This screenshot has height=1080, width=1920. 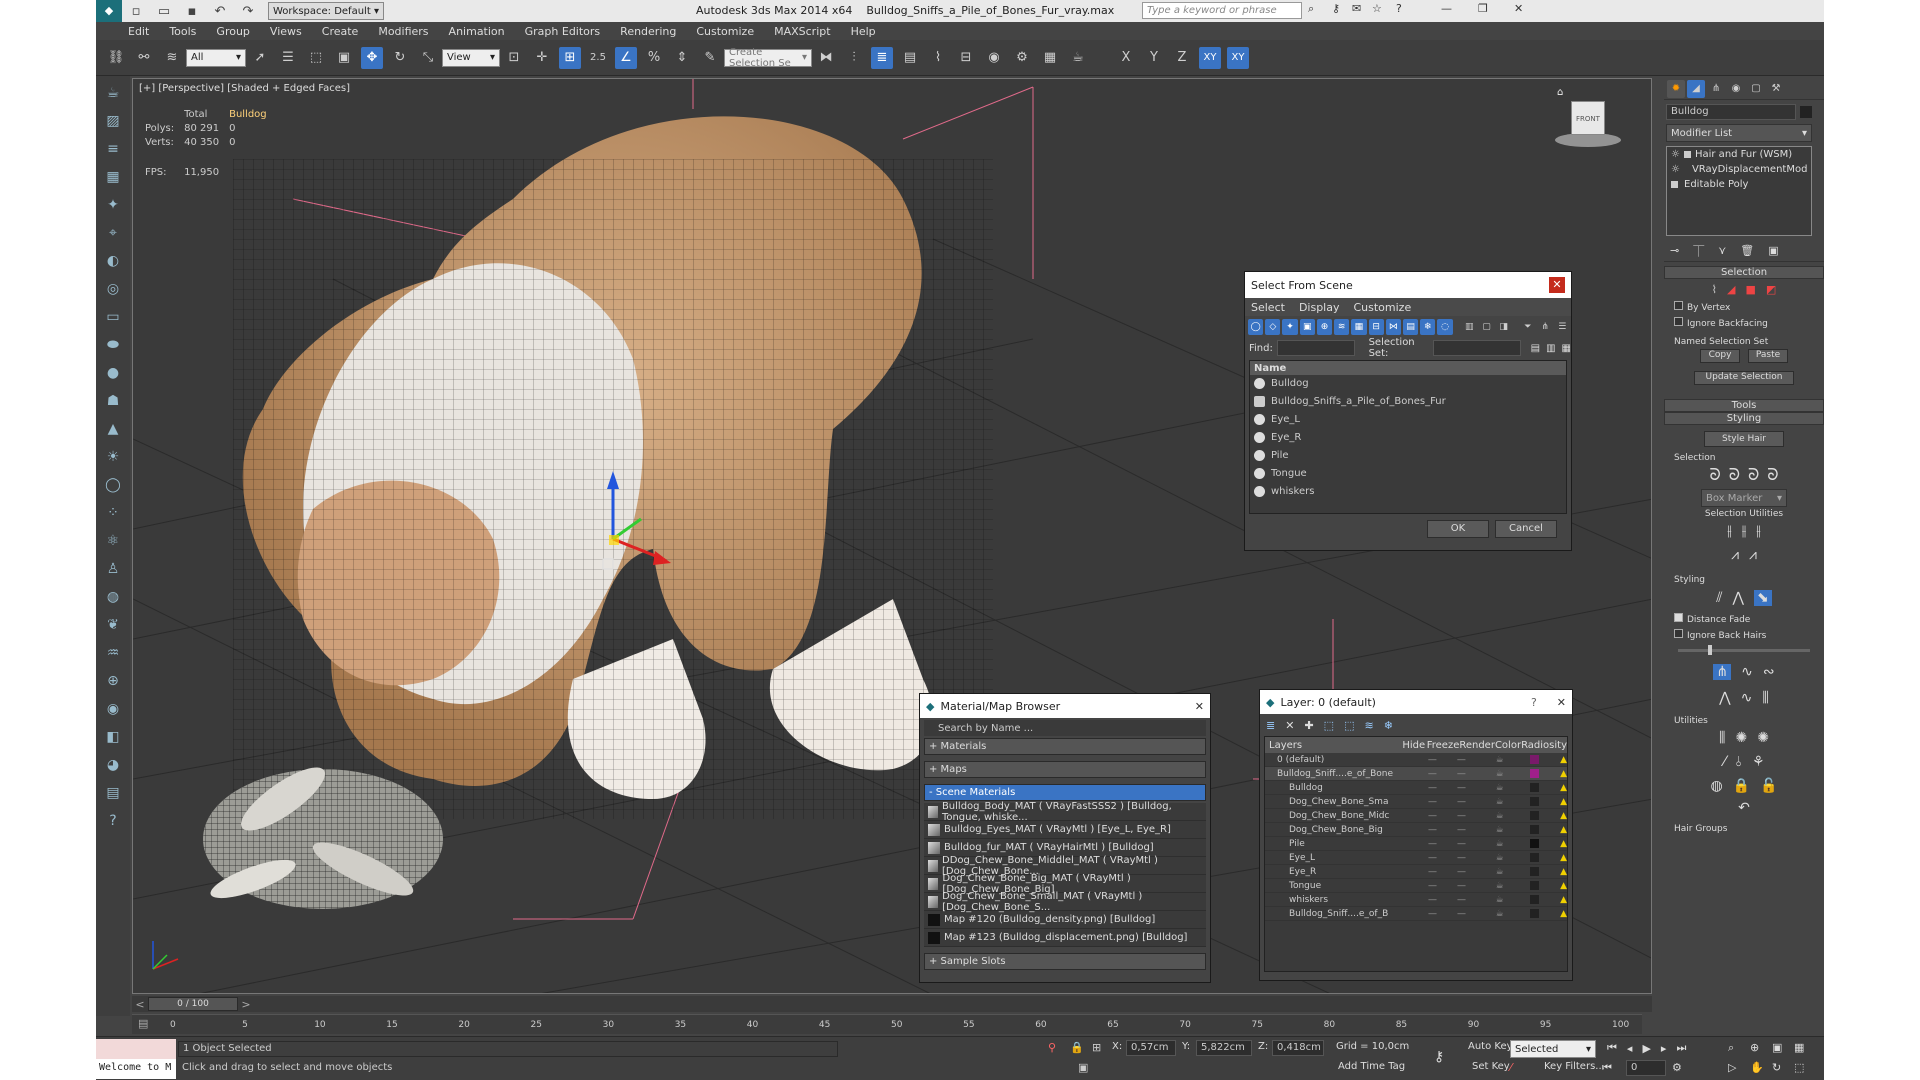 I want to click on menu-create: Create, so click(x=340, y=31).